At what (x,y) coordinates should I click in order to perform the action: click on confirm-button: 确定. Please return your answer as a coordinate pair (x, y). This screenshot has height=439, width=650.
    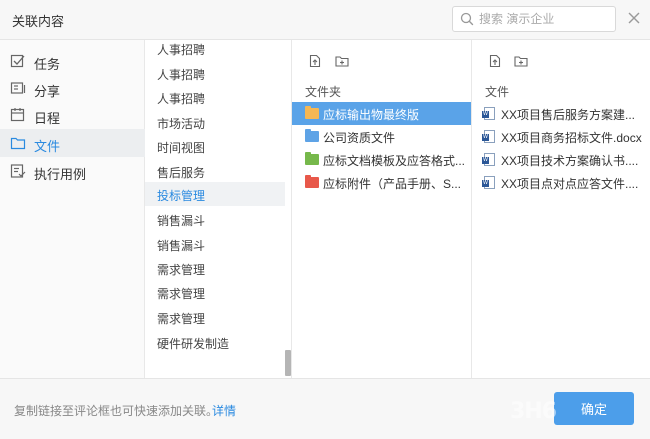
    Looking at the image, I should click on (594, 408).